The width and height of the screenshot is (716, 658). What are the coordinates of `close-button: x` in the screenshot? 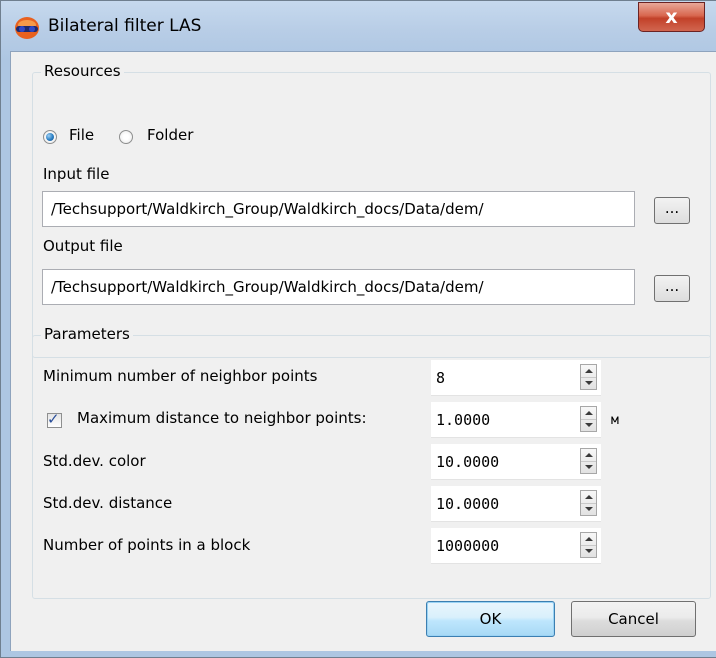 It's located at (671, 17).